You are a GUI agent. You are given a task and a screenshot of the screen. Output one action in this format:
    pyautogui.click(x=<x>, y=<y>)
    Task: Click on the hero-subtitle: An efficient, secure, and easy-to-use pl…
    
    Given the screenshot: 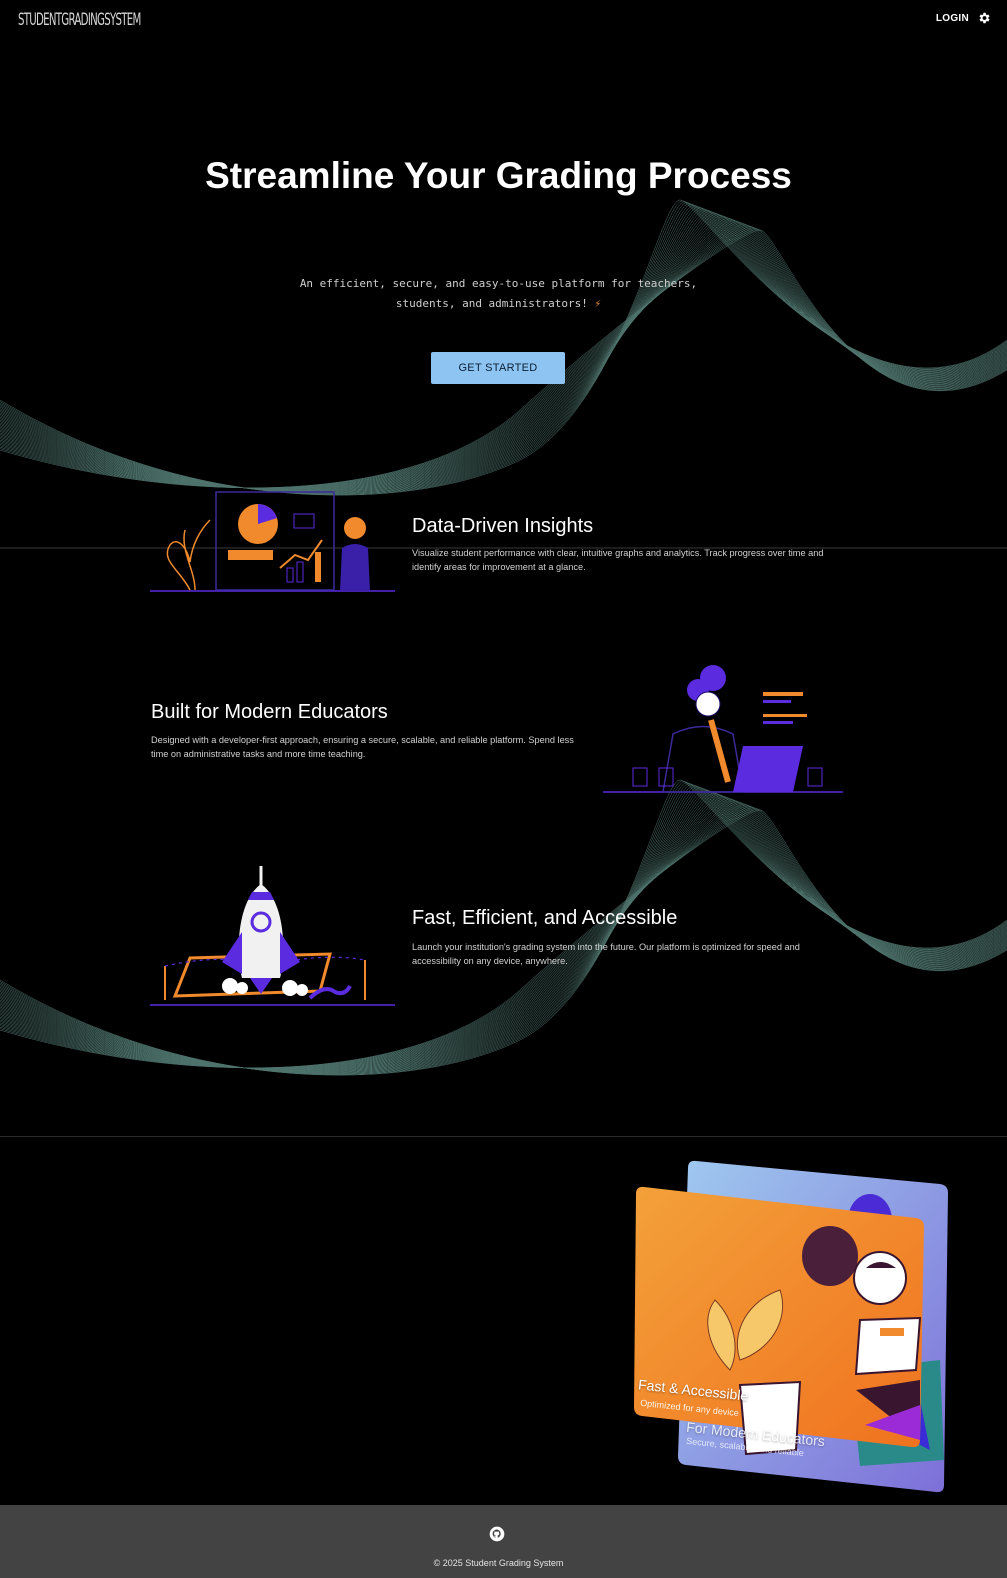 What is the action you would take?
    pyautogui.click(x=498, y=294)
    